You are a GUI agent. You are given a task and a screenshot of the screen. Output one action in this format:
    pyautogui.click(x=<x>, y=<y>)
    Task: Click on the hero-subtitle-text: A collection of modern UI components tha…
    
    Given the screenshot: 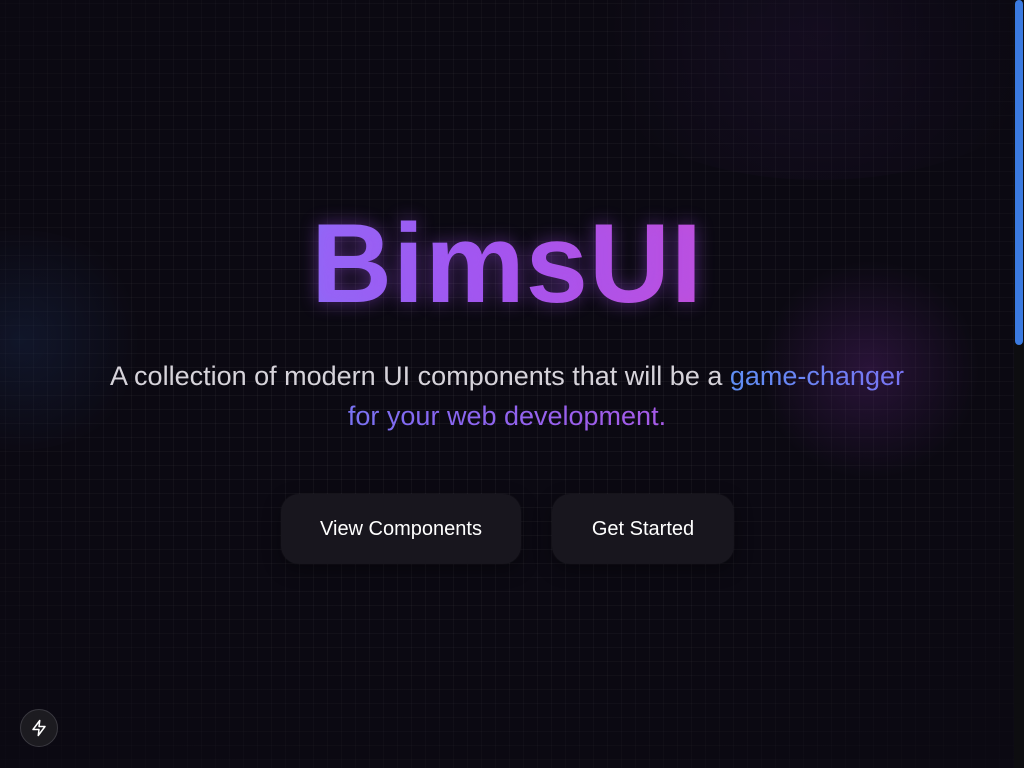 What is the action you would take?
    pyautogui.click(x=420, y=376)
    